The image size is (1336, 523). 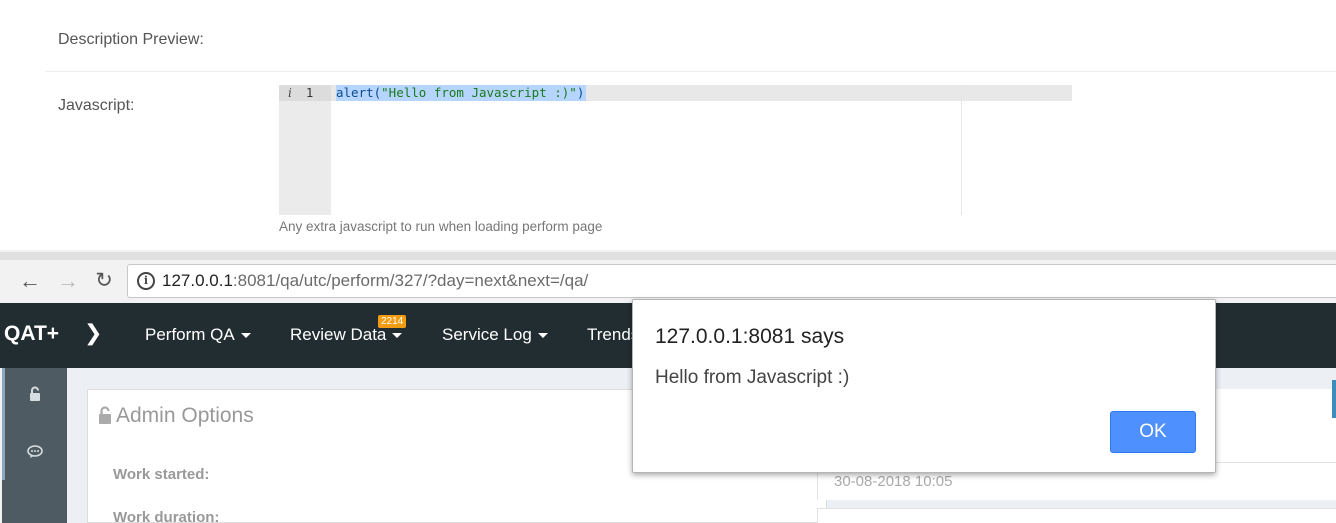 What do you see at coordinates (146, 281) in the screenshot?
I see `site-info-icon: i` at bounding box center [146, 281].